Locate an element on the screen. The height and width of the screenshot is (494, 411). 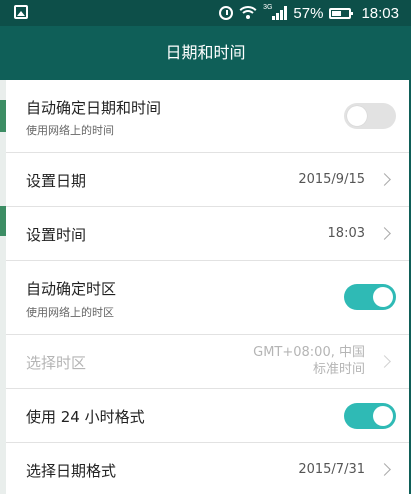
auto-timezone-title: 自动确定时区 is located at coordinates (71, 289).